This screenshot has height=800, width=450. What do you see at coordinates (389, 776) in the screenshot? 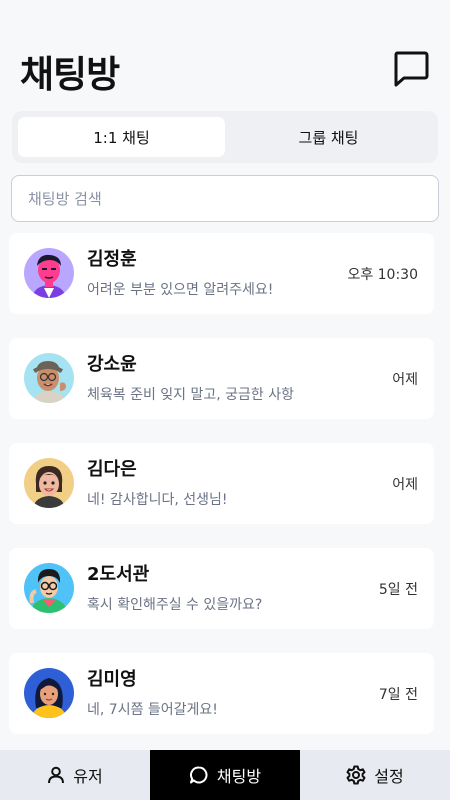
I see `nav-settings-label: 설정` at bounding box center [389, 776].